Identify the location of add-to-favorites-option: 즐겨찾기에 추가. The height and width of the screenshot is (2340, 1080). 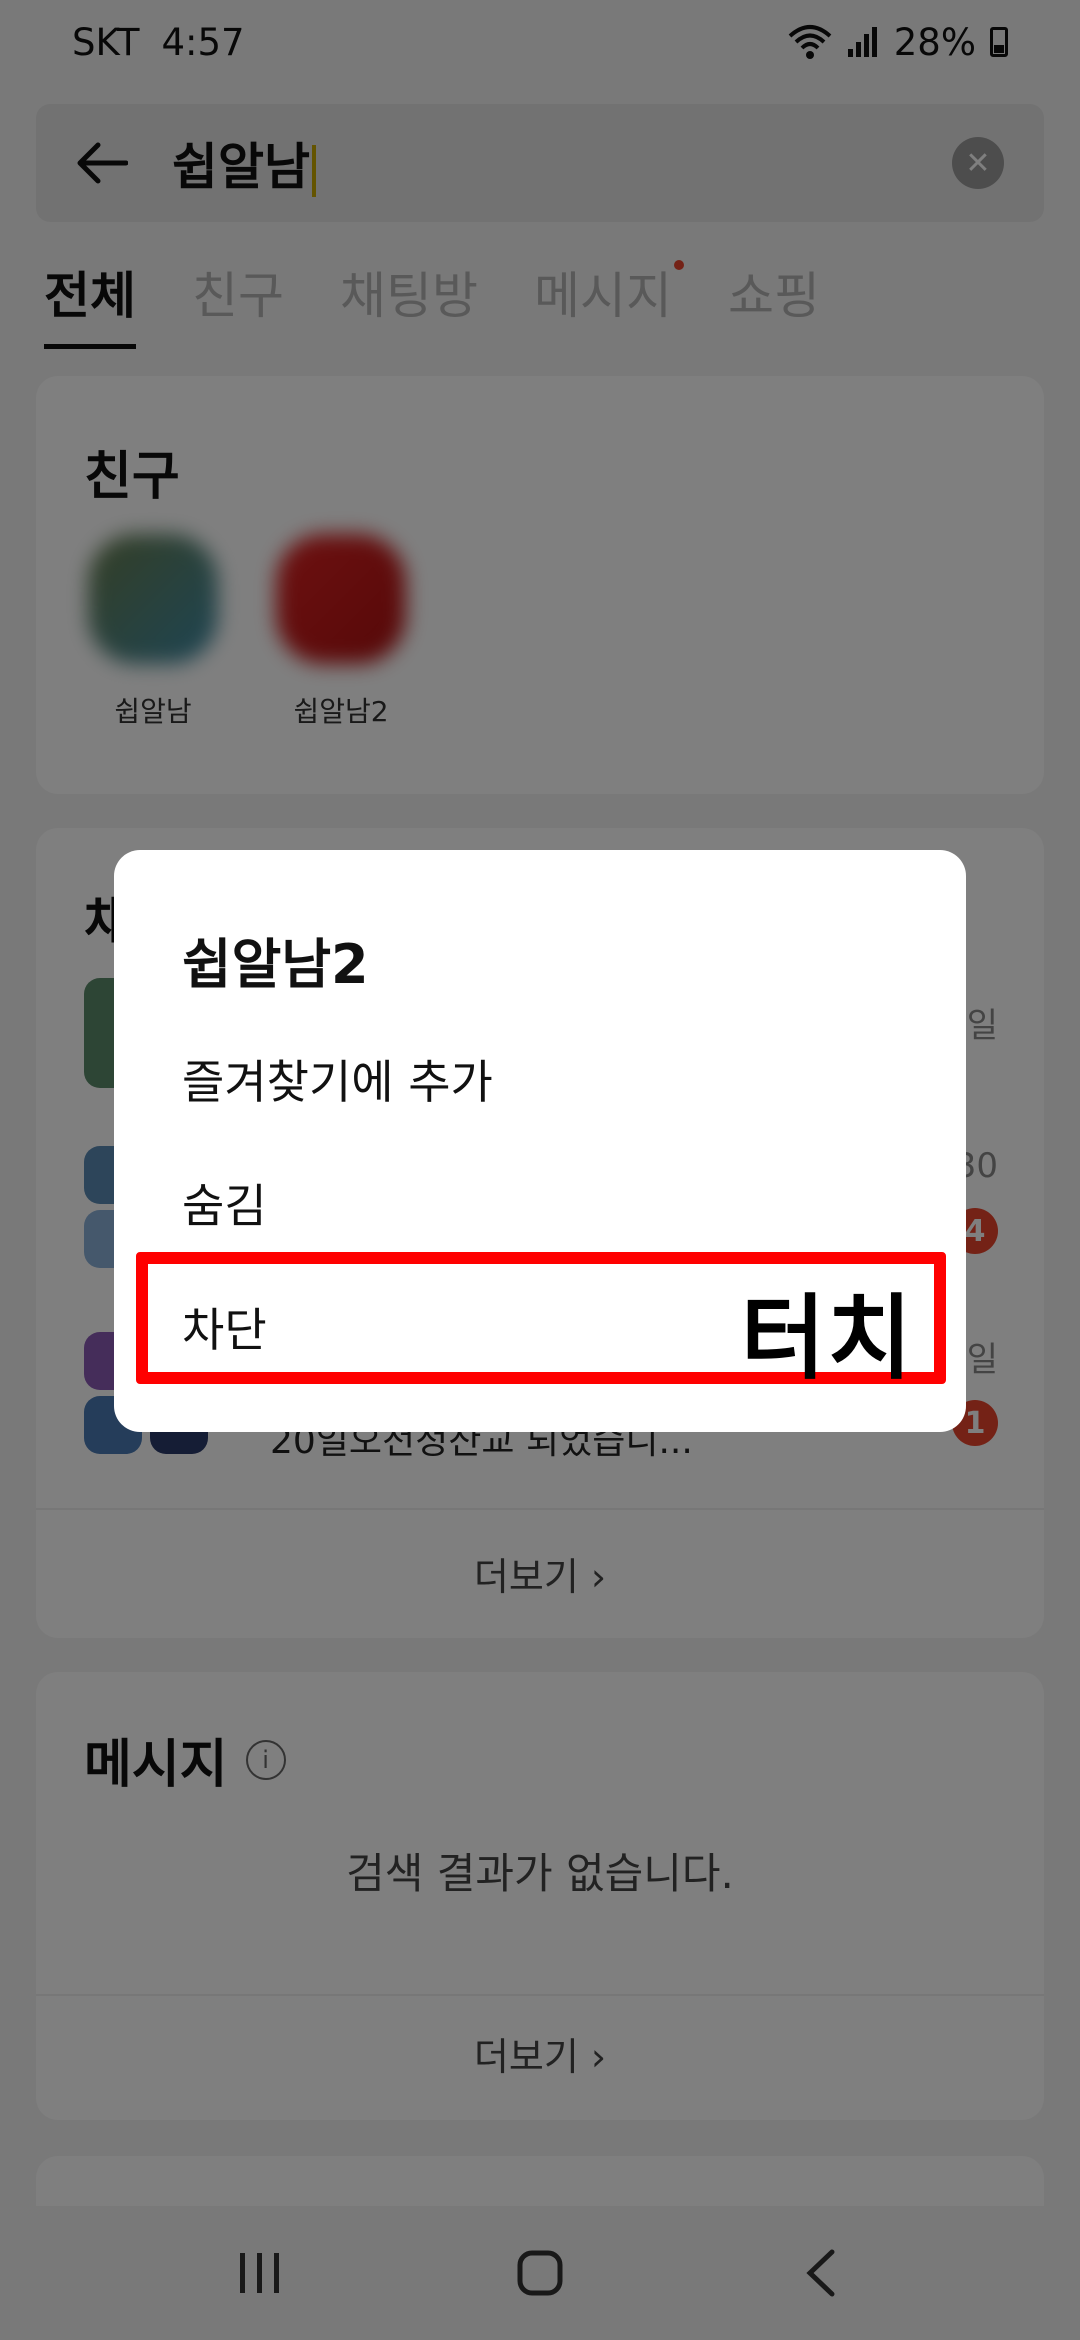
(337, 1079).